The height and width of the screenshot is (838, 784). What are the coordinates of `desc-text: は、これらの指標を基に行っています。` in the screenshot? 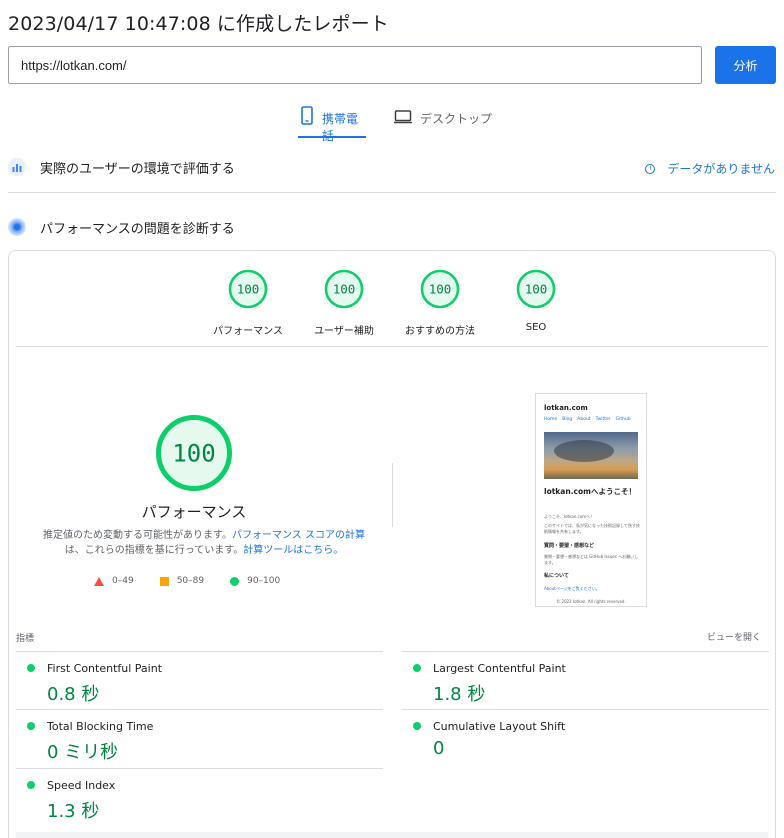 It's located at (154, 550).